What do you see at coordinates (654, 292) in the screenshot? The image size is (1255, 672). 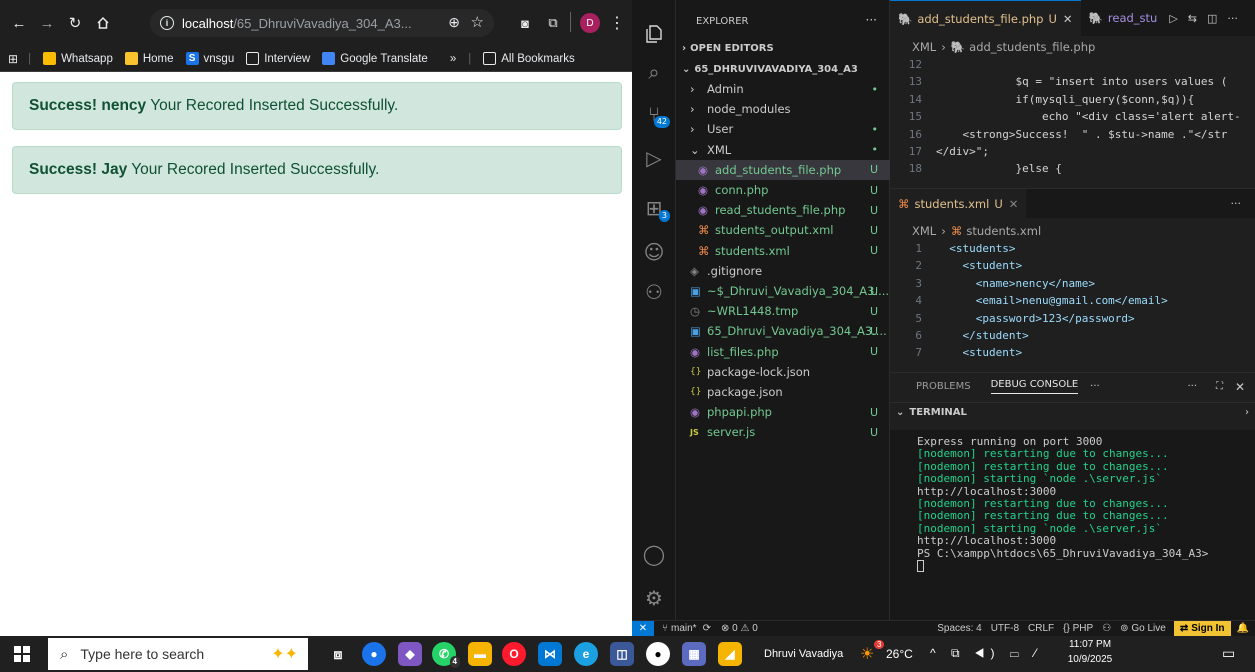 I see `remote-explorer-icon: ⚇` at bounding box center [654, 292].